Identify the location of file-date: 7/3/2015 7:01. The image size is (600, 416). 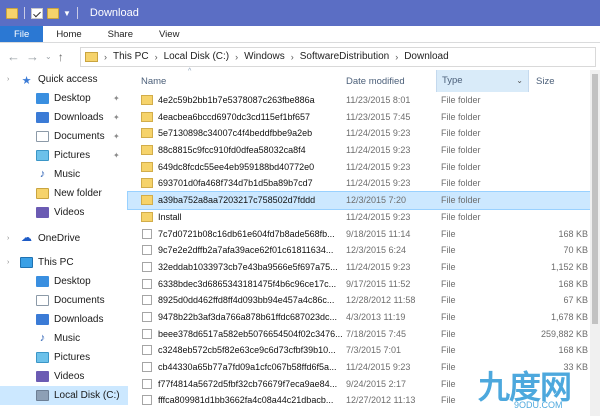
(374, 350).